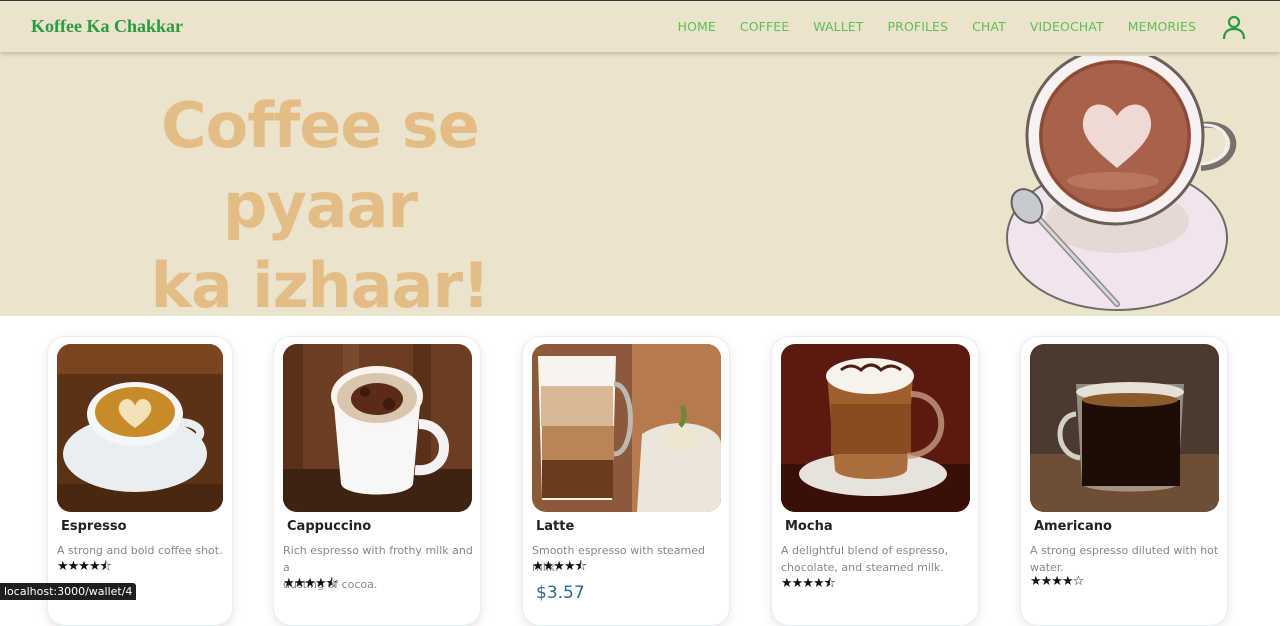  What do you see at coordinates (1047, 567) in the screenshot?
I see `card-description-line: water.` at bounding box center [1047, 567].